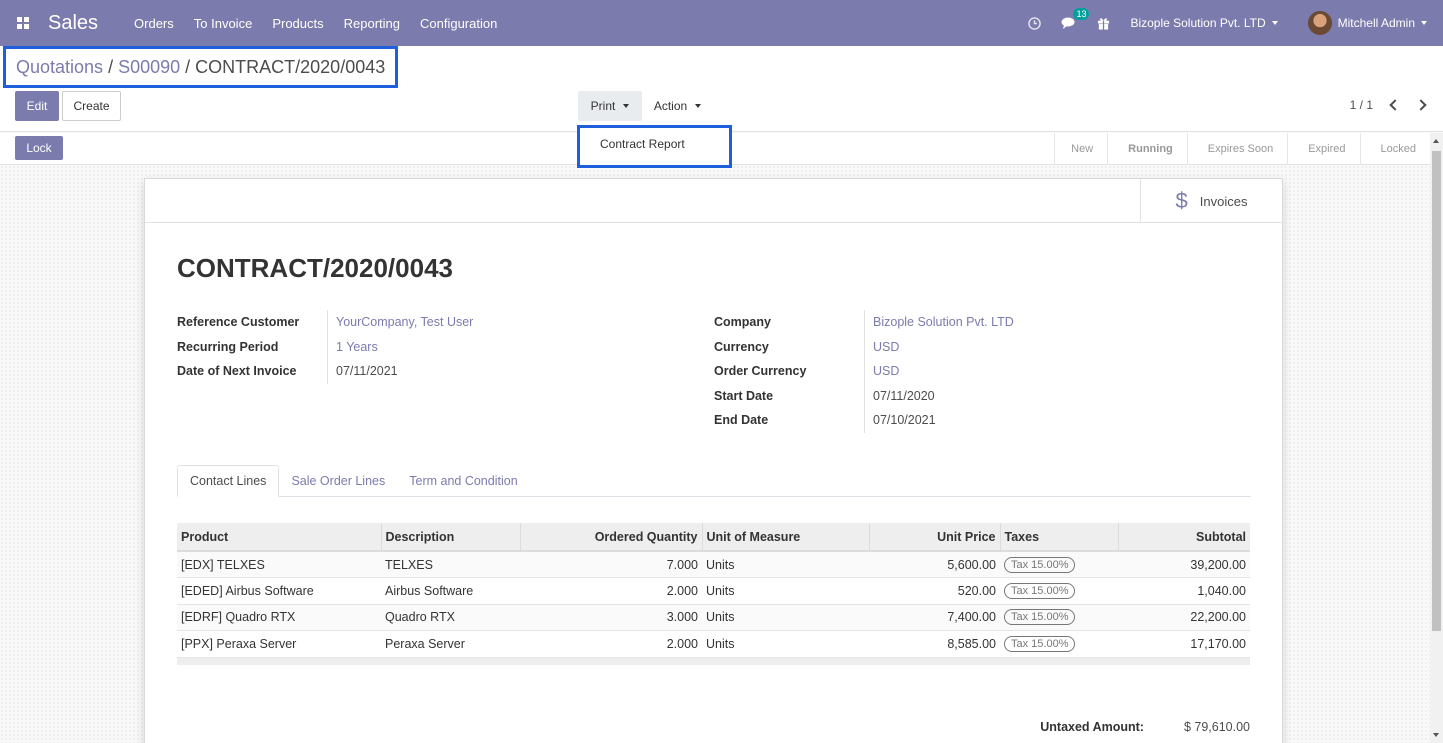 This screenshot has width=1443, height=743. What do you see at coordinates (279, 617) in the screenshot?
I see `cell-product: [EDRF] Quadro RTX` at bounding box center [279, 617].